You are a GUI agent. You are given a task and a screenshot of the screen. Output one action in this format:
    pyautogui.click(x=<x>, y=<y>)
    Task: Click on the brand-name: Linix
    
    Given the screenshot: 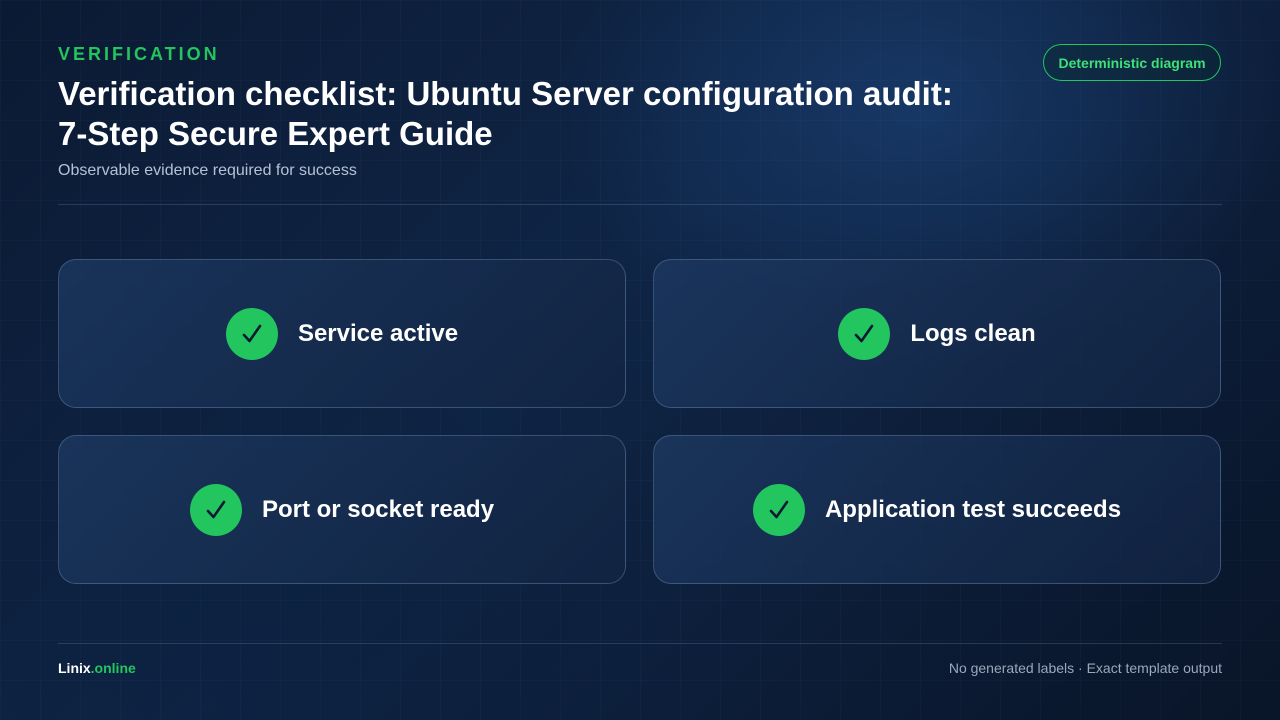 What is the action you would take?
    pyautogui.click(x=74, y=668)
    